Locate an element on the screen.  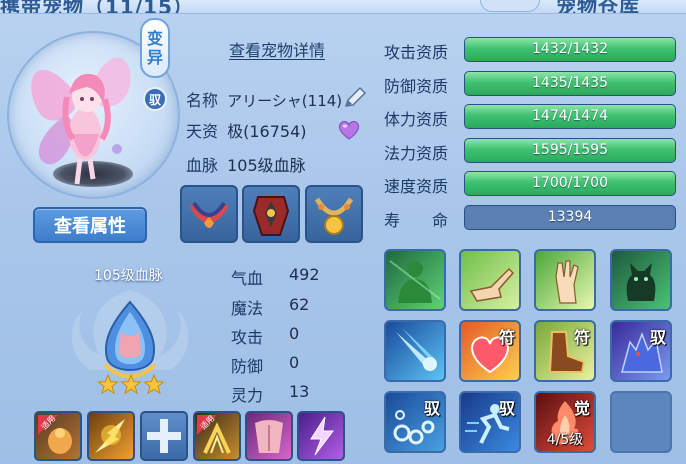
aptitude-row: 攻击资质 1432/1432 is located at coordinates (530, 50).